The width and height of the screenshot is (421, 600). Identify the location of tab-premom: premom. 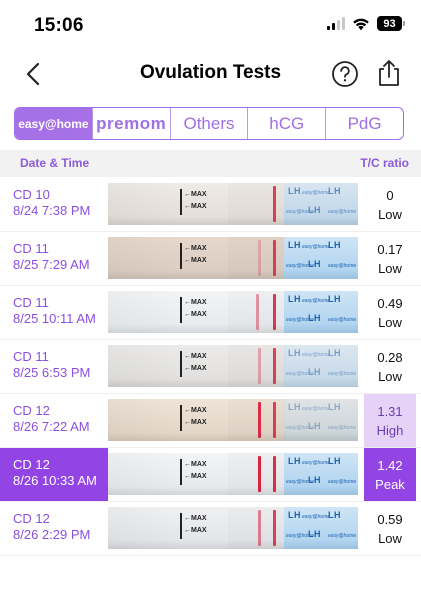
(130, 123).